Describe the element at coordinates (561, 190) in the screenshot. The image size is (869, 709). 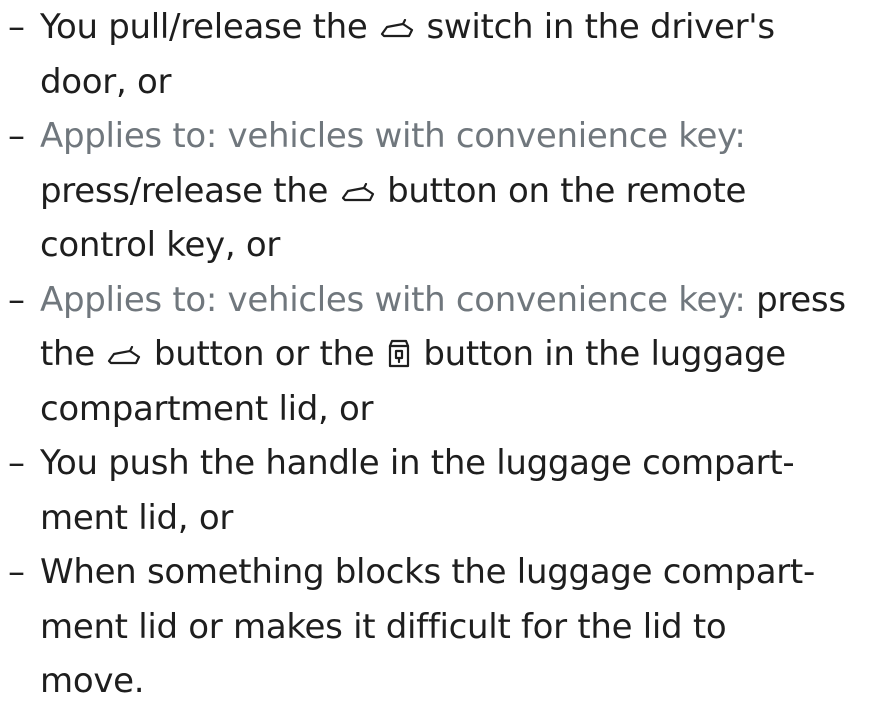
I see `text-segment: button on the remote` at that location.